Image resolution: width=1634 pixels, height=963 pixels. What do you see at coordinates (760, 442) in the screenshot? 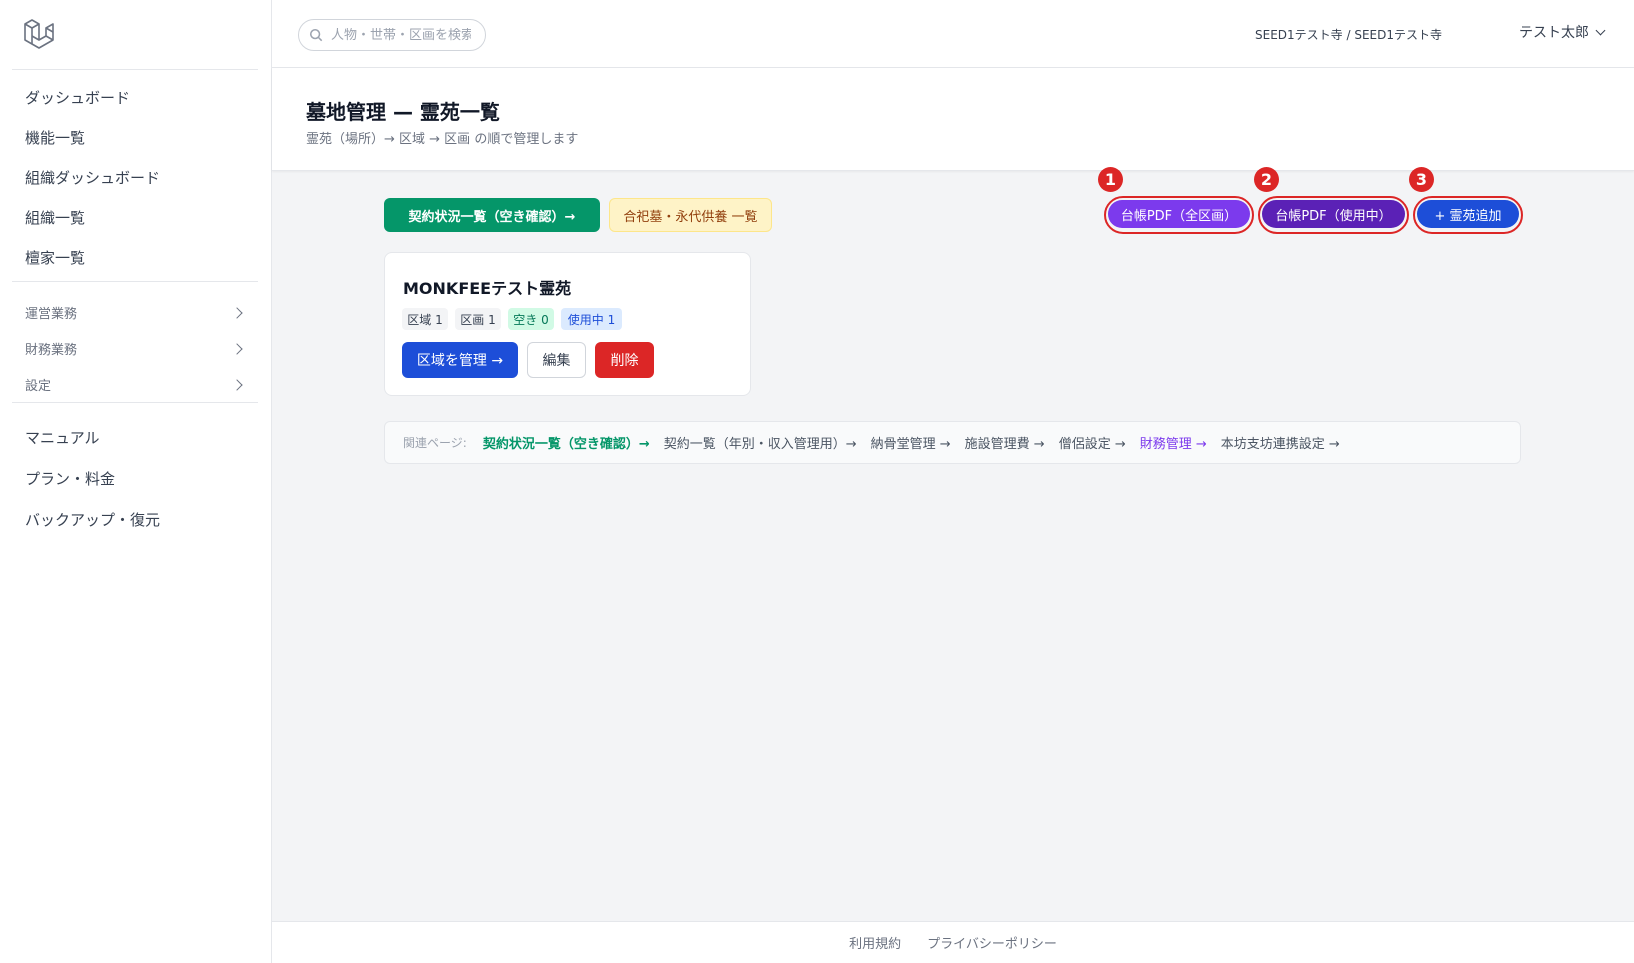
I see `related-link-contract-list: 契約一覧（年別・収入管理用）→` at bounding box center [760, 442].